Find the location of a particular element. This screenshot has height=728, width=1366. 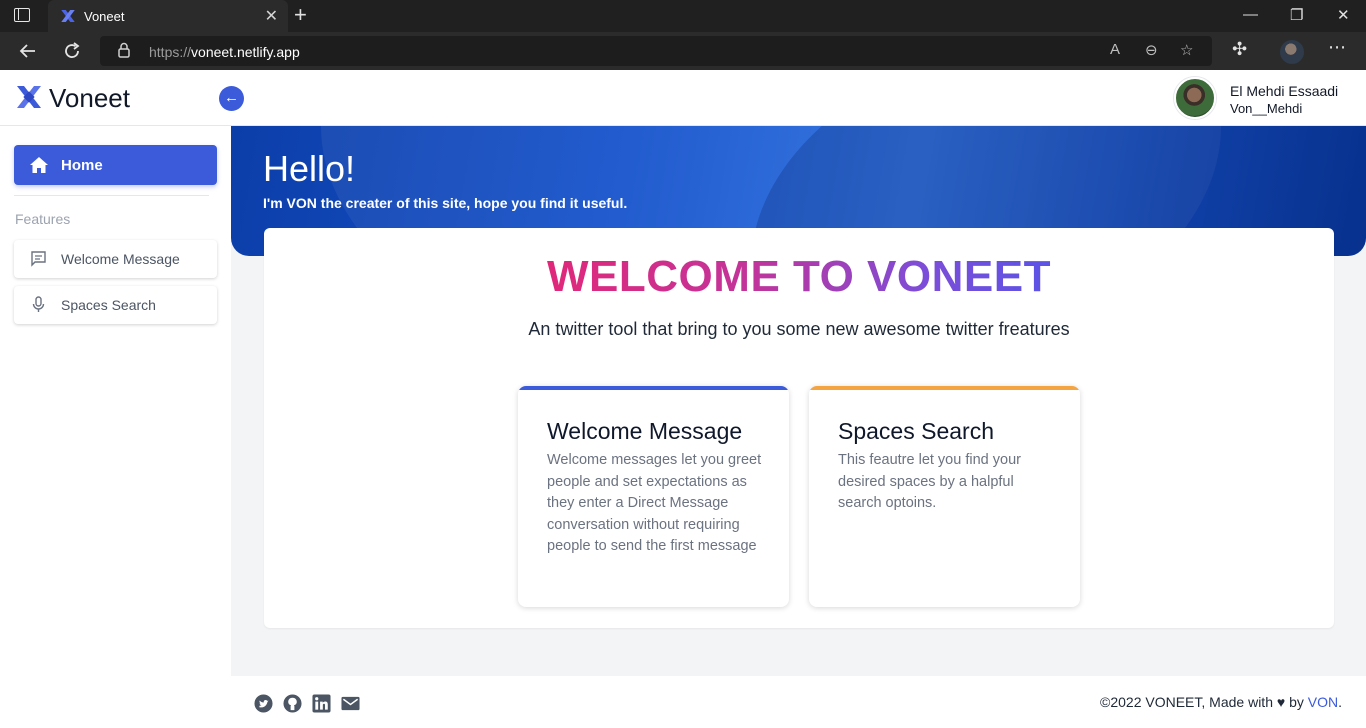

app-header: Voneet ← El Mehdi Essaadi Von__Mehdi is located at coordinates (683, 98).